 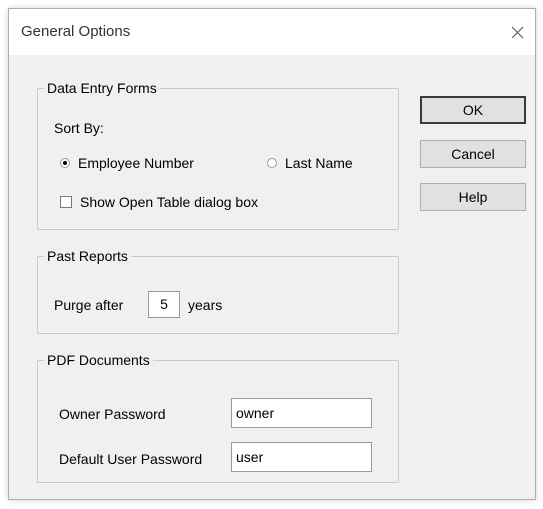 I want to click on years-label: years, so click(x=205, y=305).